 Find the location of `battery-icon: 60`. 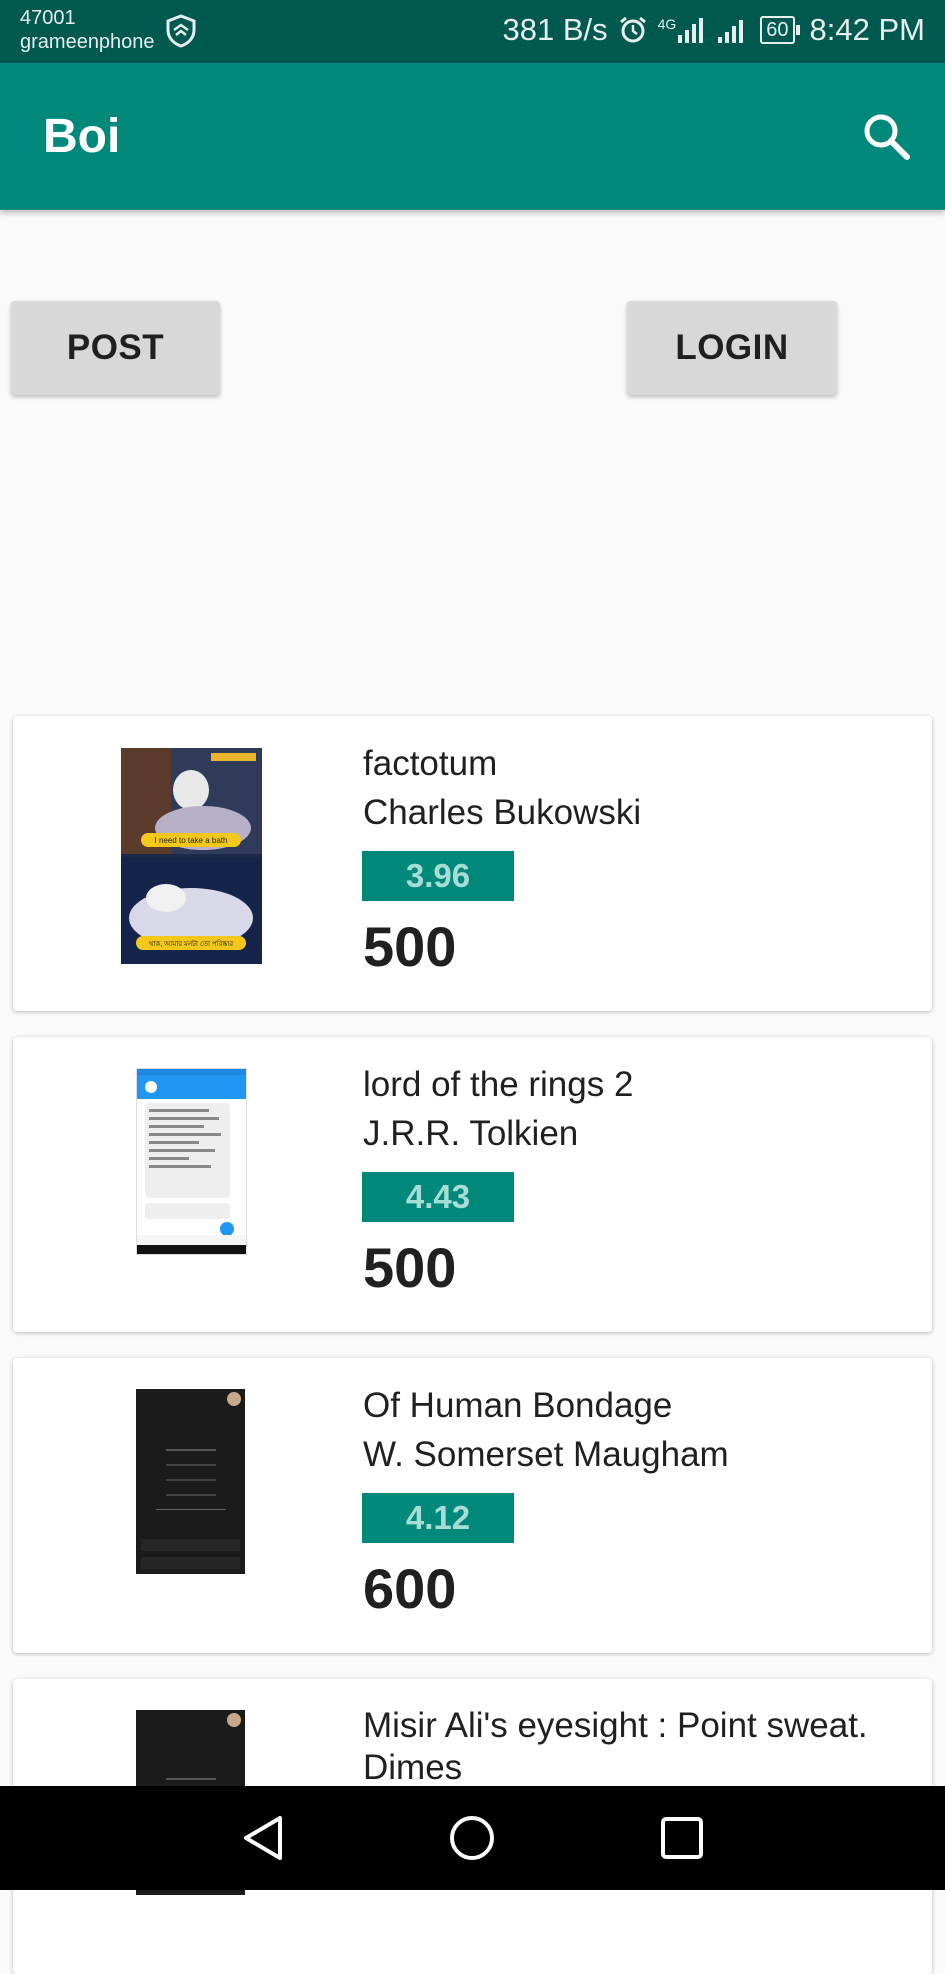

battery-icon: 60 is located at coordinates (780, 30).